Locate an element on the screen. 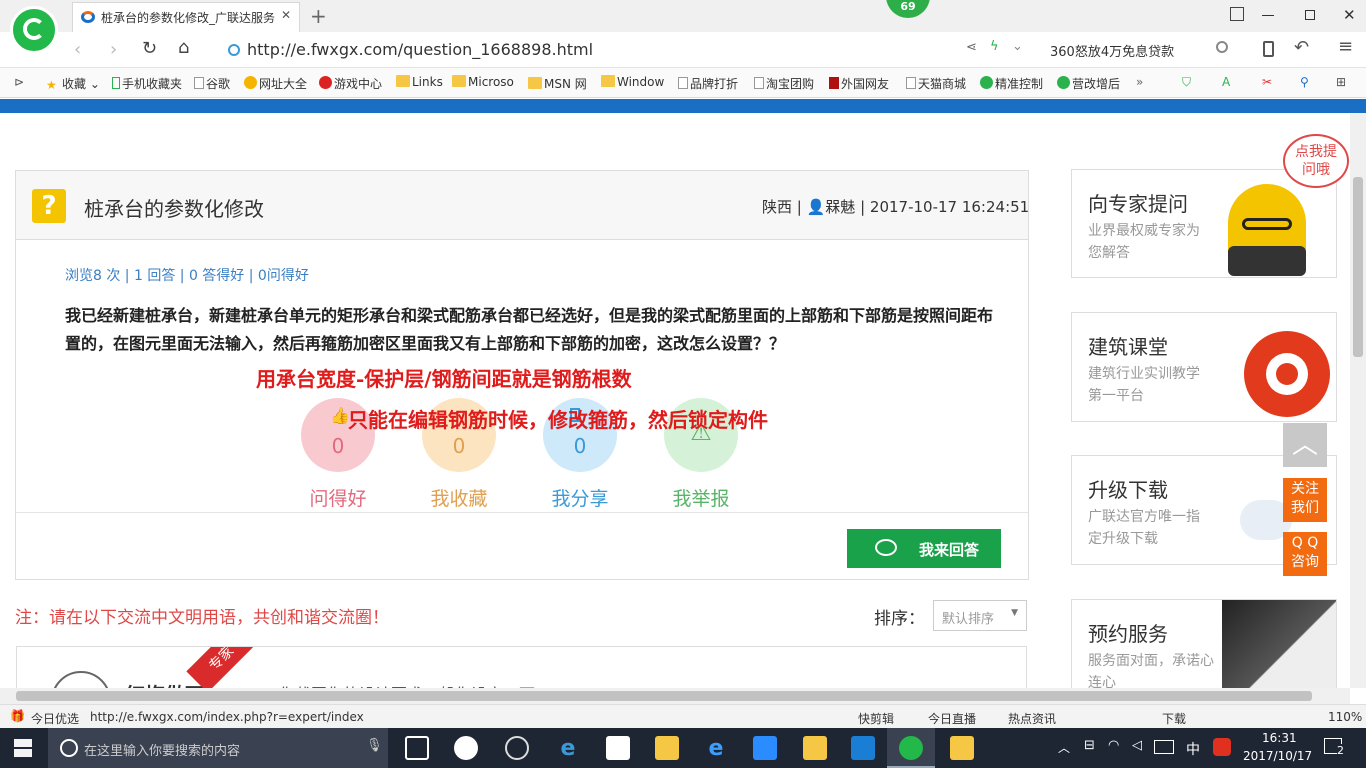  sort-select: 默认排序 ▼ is located at coordinates (980, 615).